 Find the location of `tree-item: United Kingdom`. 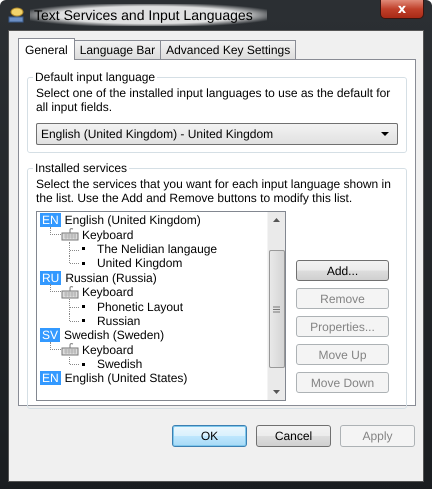

tree-item: United Kingdom is located at coordinates (139, 263).